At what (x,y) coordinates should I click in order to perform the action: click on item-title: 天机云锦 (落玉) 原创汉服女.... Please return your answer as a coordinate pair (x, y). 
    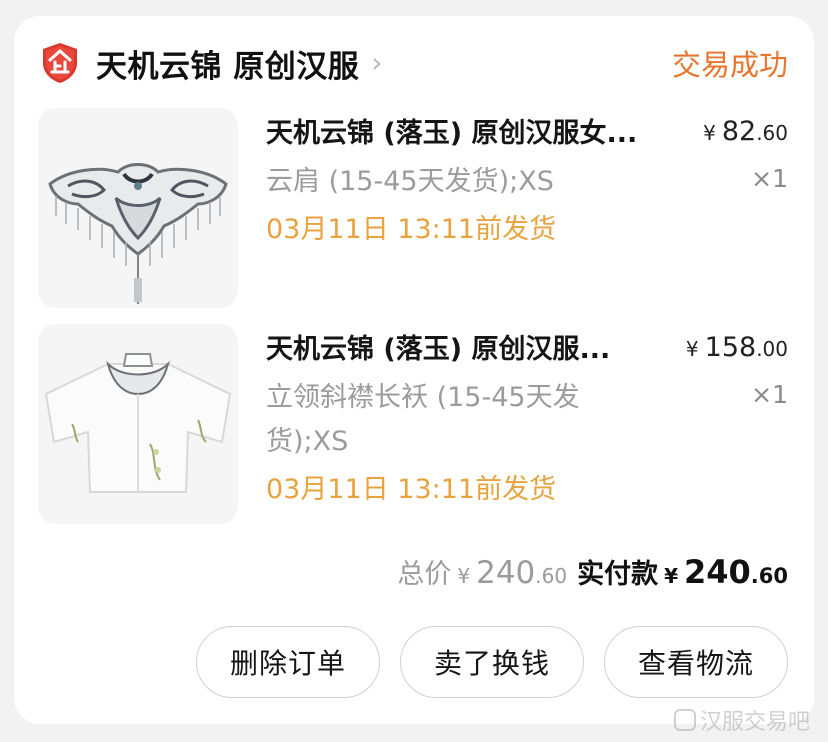
    Looking at the image, I should click on (471, 134).